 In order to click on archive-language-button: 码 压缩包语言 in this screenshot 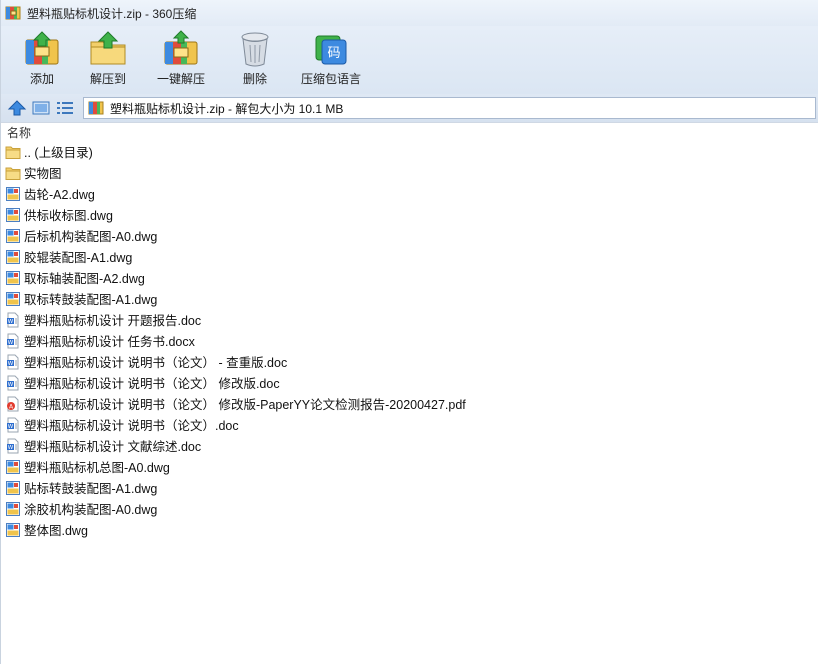, I will do `click(331, 58)`.